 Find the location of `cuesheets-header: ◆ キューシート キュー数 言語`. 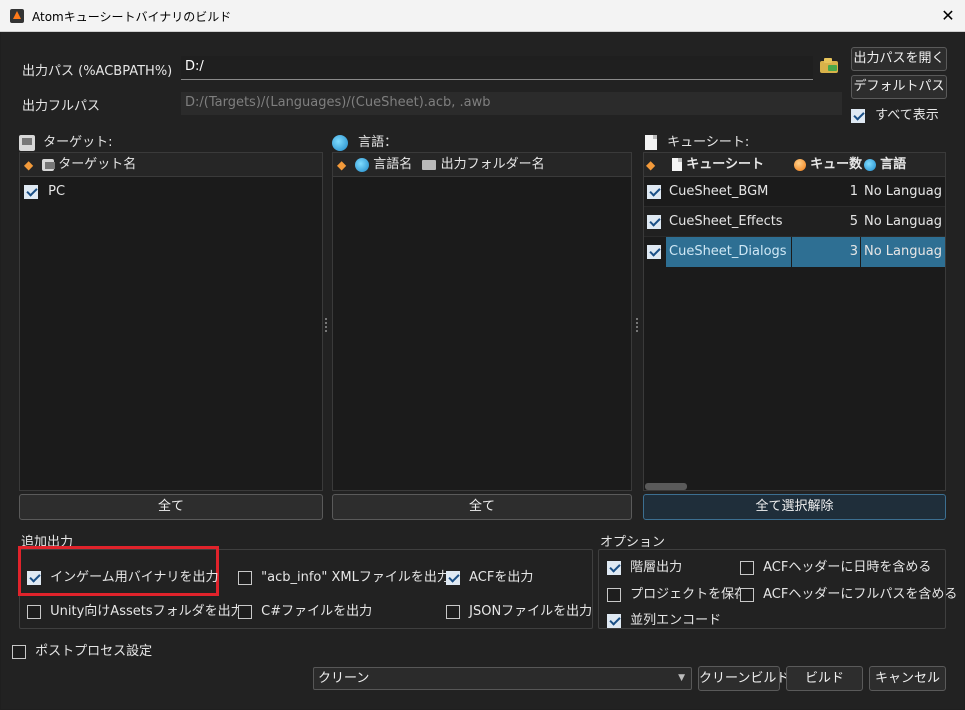

cuesheets-header: ◆ キューシート キュー数 言語 is located at coordinates (794, 165).